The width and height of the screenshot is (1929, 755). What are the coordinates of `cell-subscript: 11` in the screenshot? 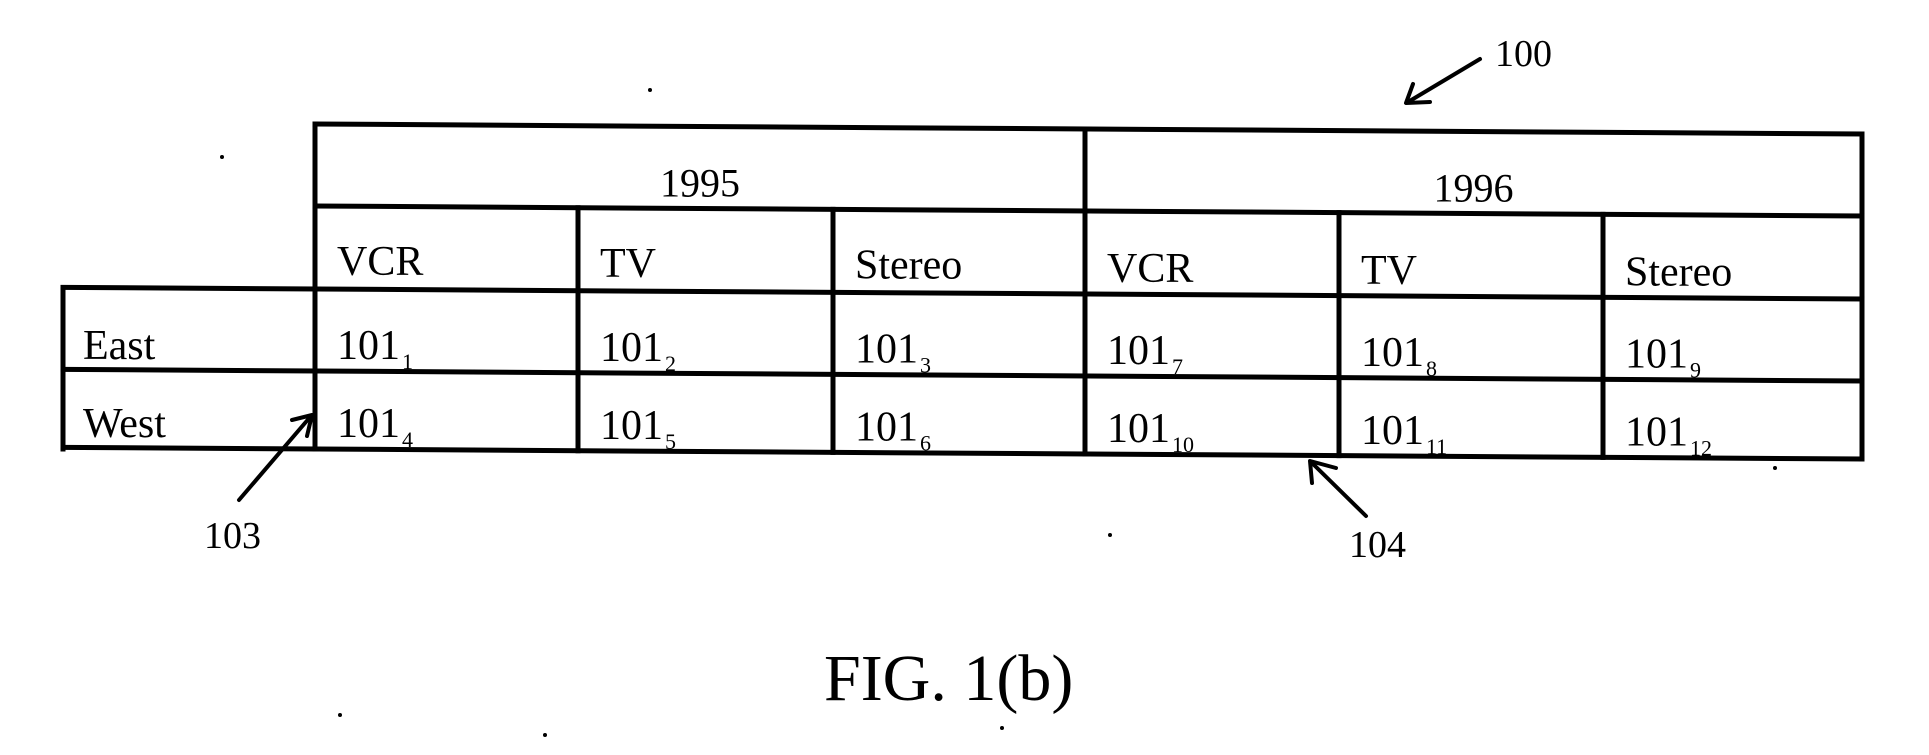 It's located at (1436, 446).